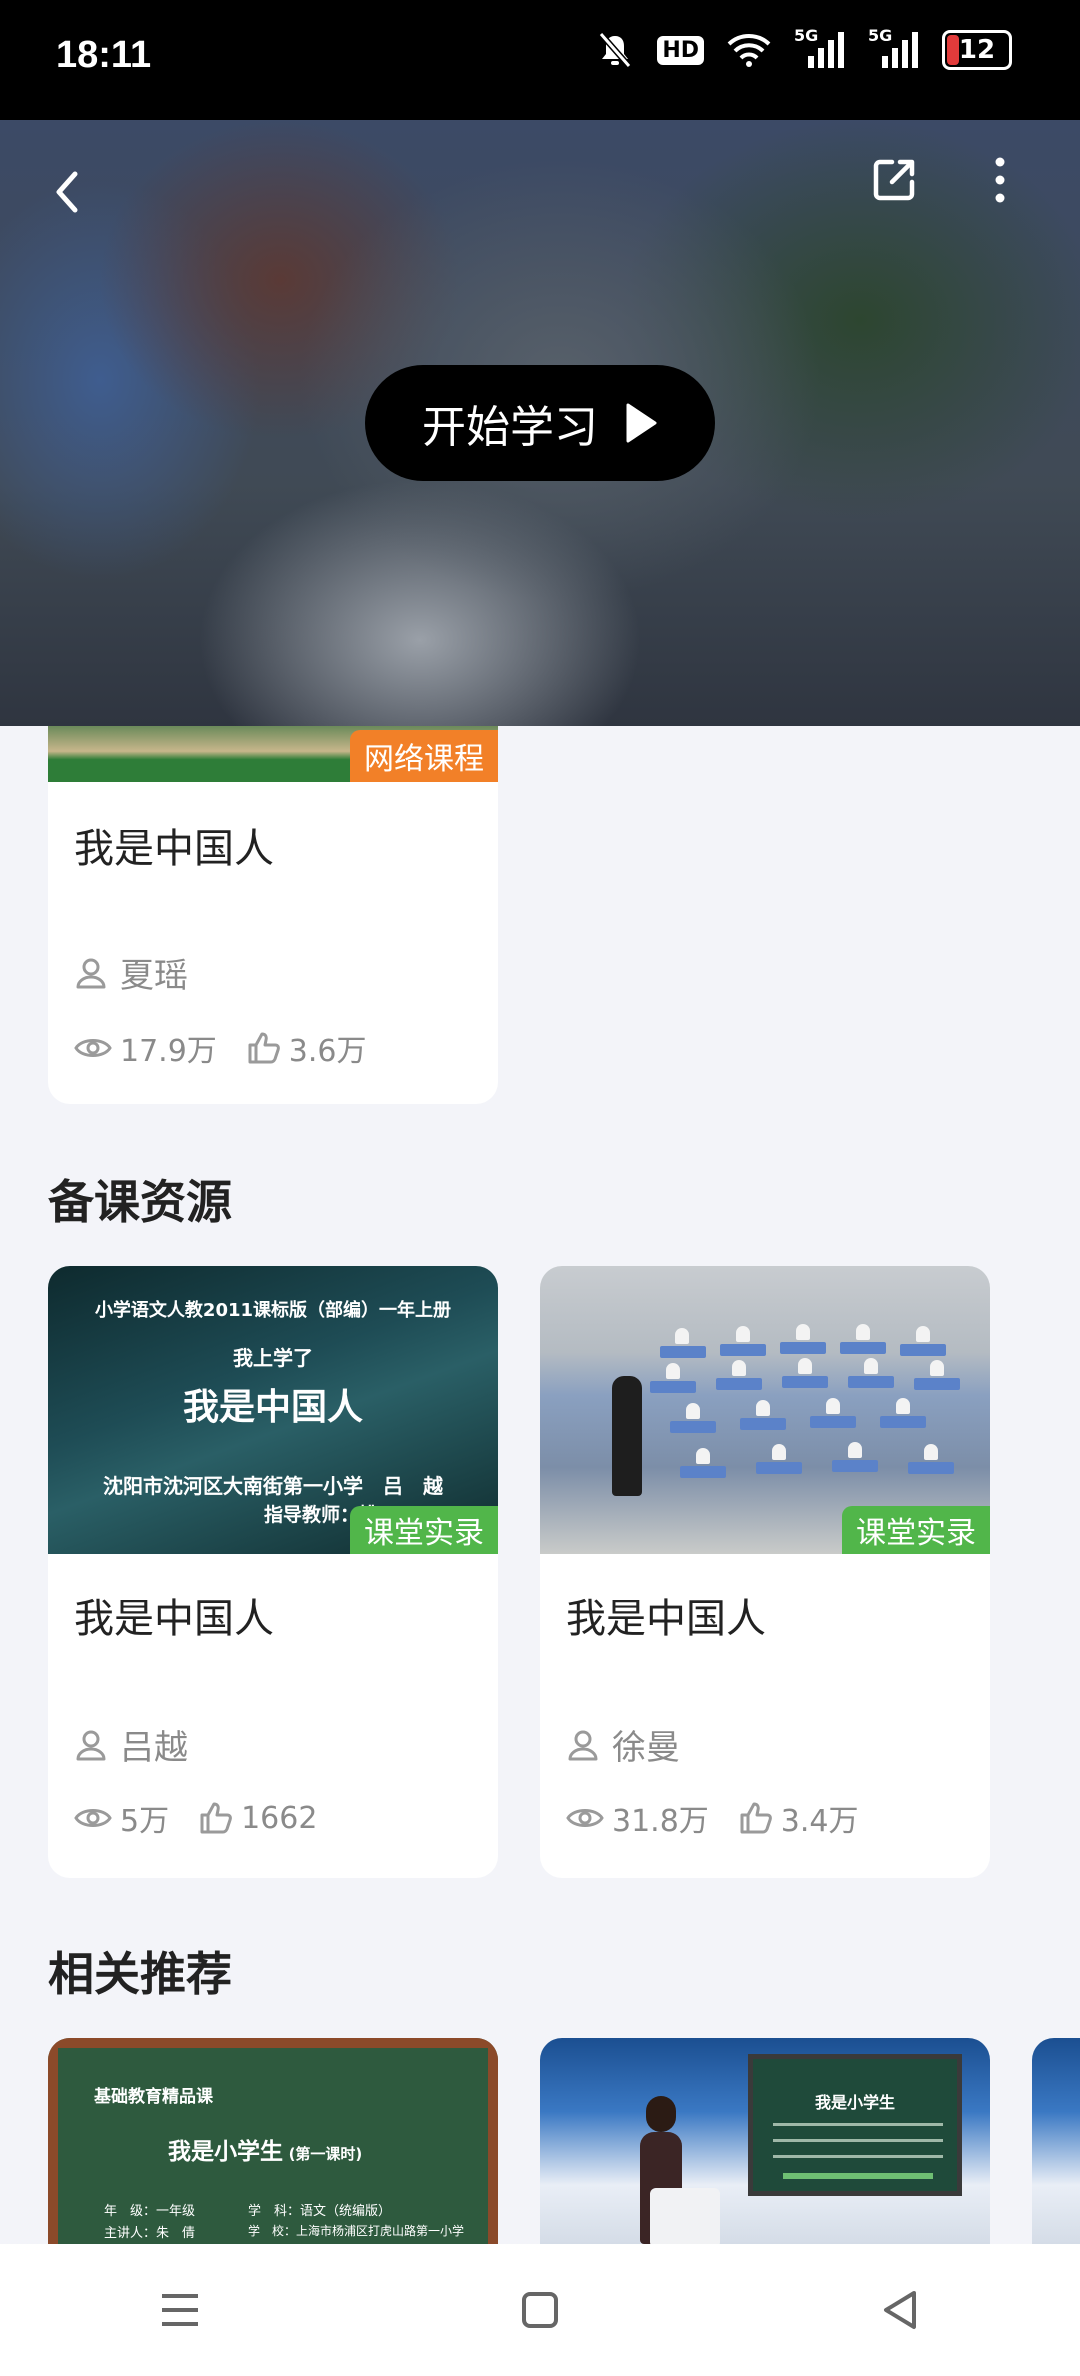 This screenshot has width=1080, height=2376. Describe the element at coordinates (641, 423) in the screenshot. I see `play-icon` at that location.